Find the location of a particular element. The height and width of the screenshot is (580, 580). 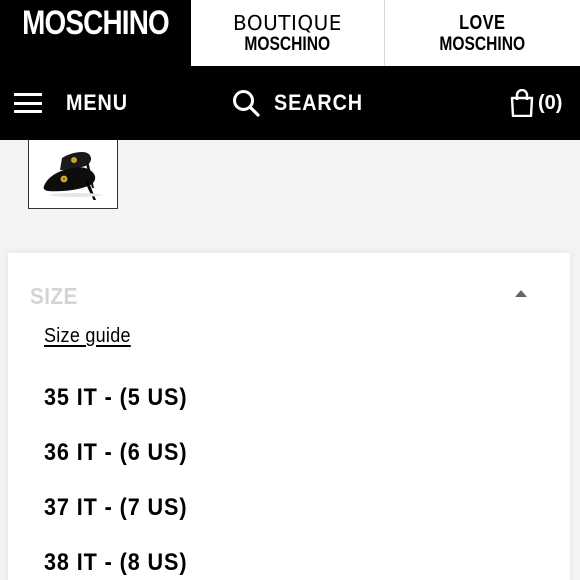

product-thumbnail is located at coordinates (73, 174).